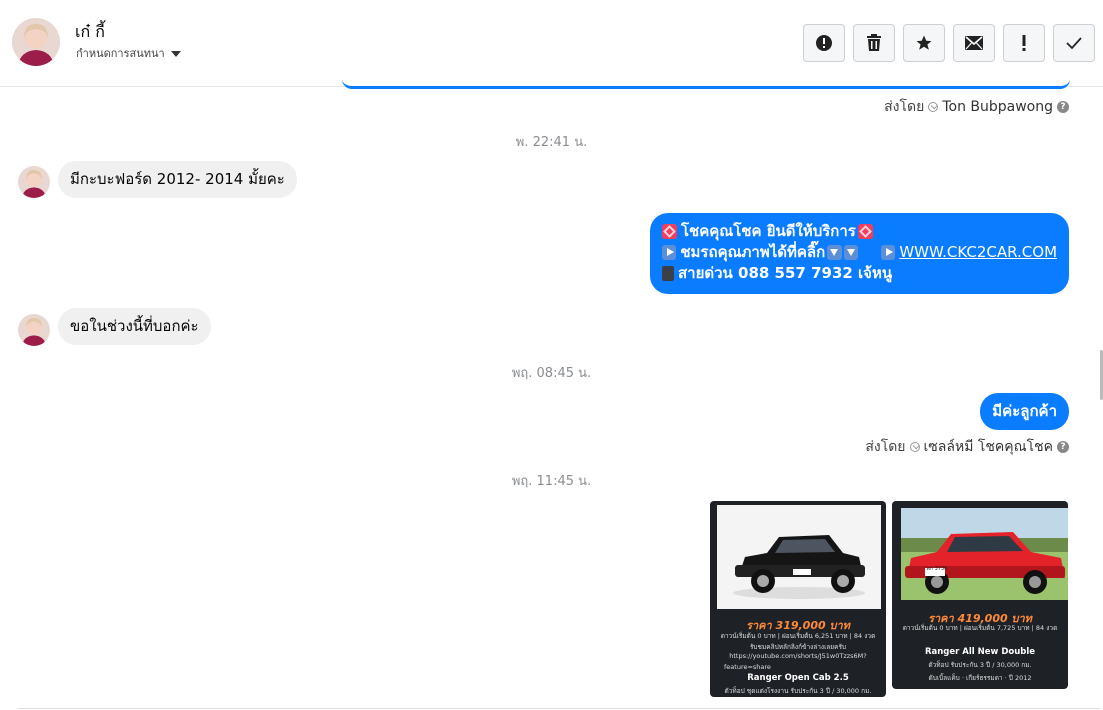 The width and height of the screenshot is (1103, 710). What do you see at coordinates (551, 481) in the screenshot?
I see `message-timestamp: พฤ. 11:45 น.` at bounding box center [551, 481].